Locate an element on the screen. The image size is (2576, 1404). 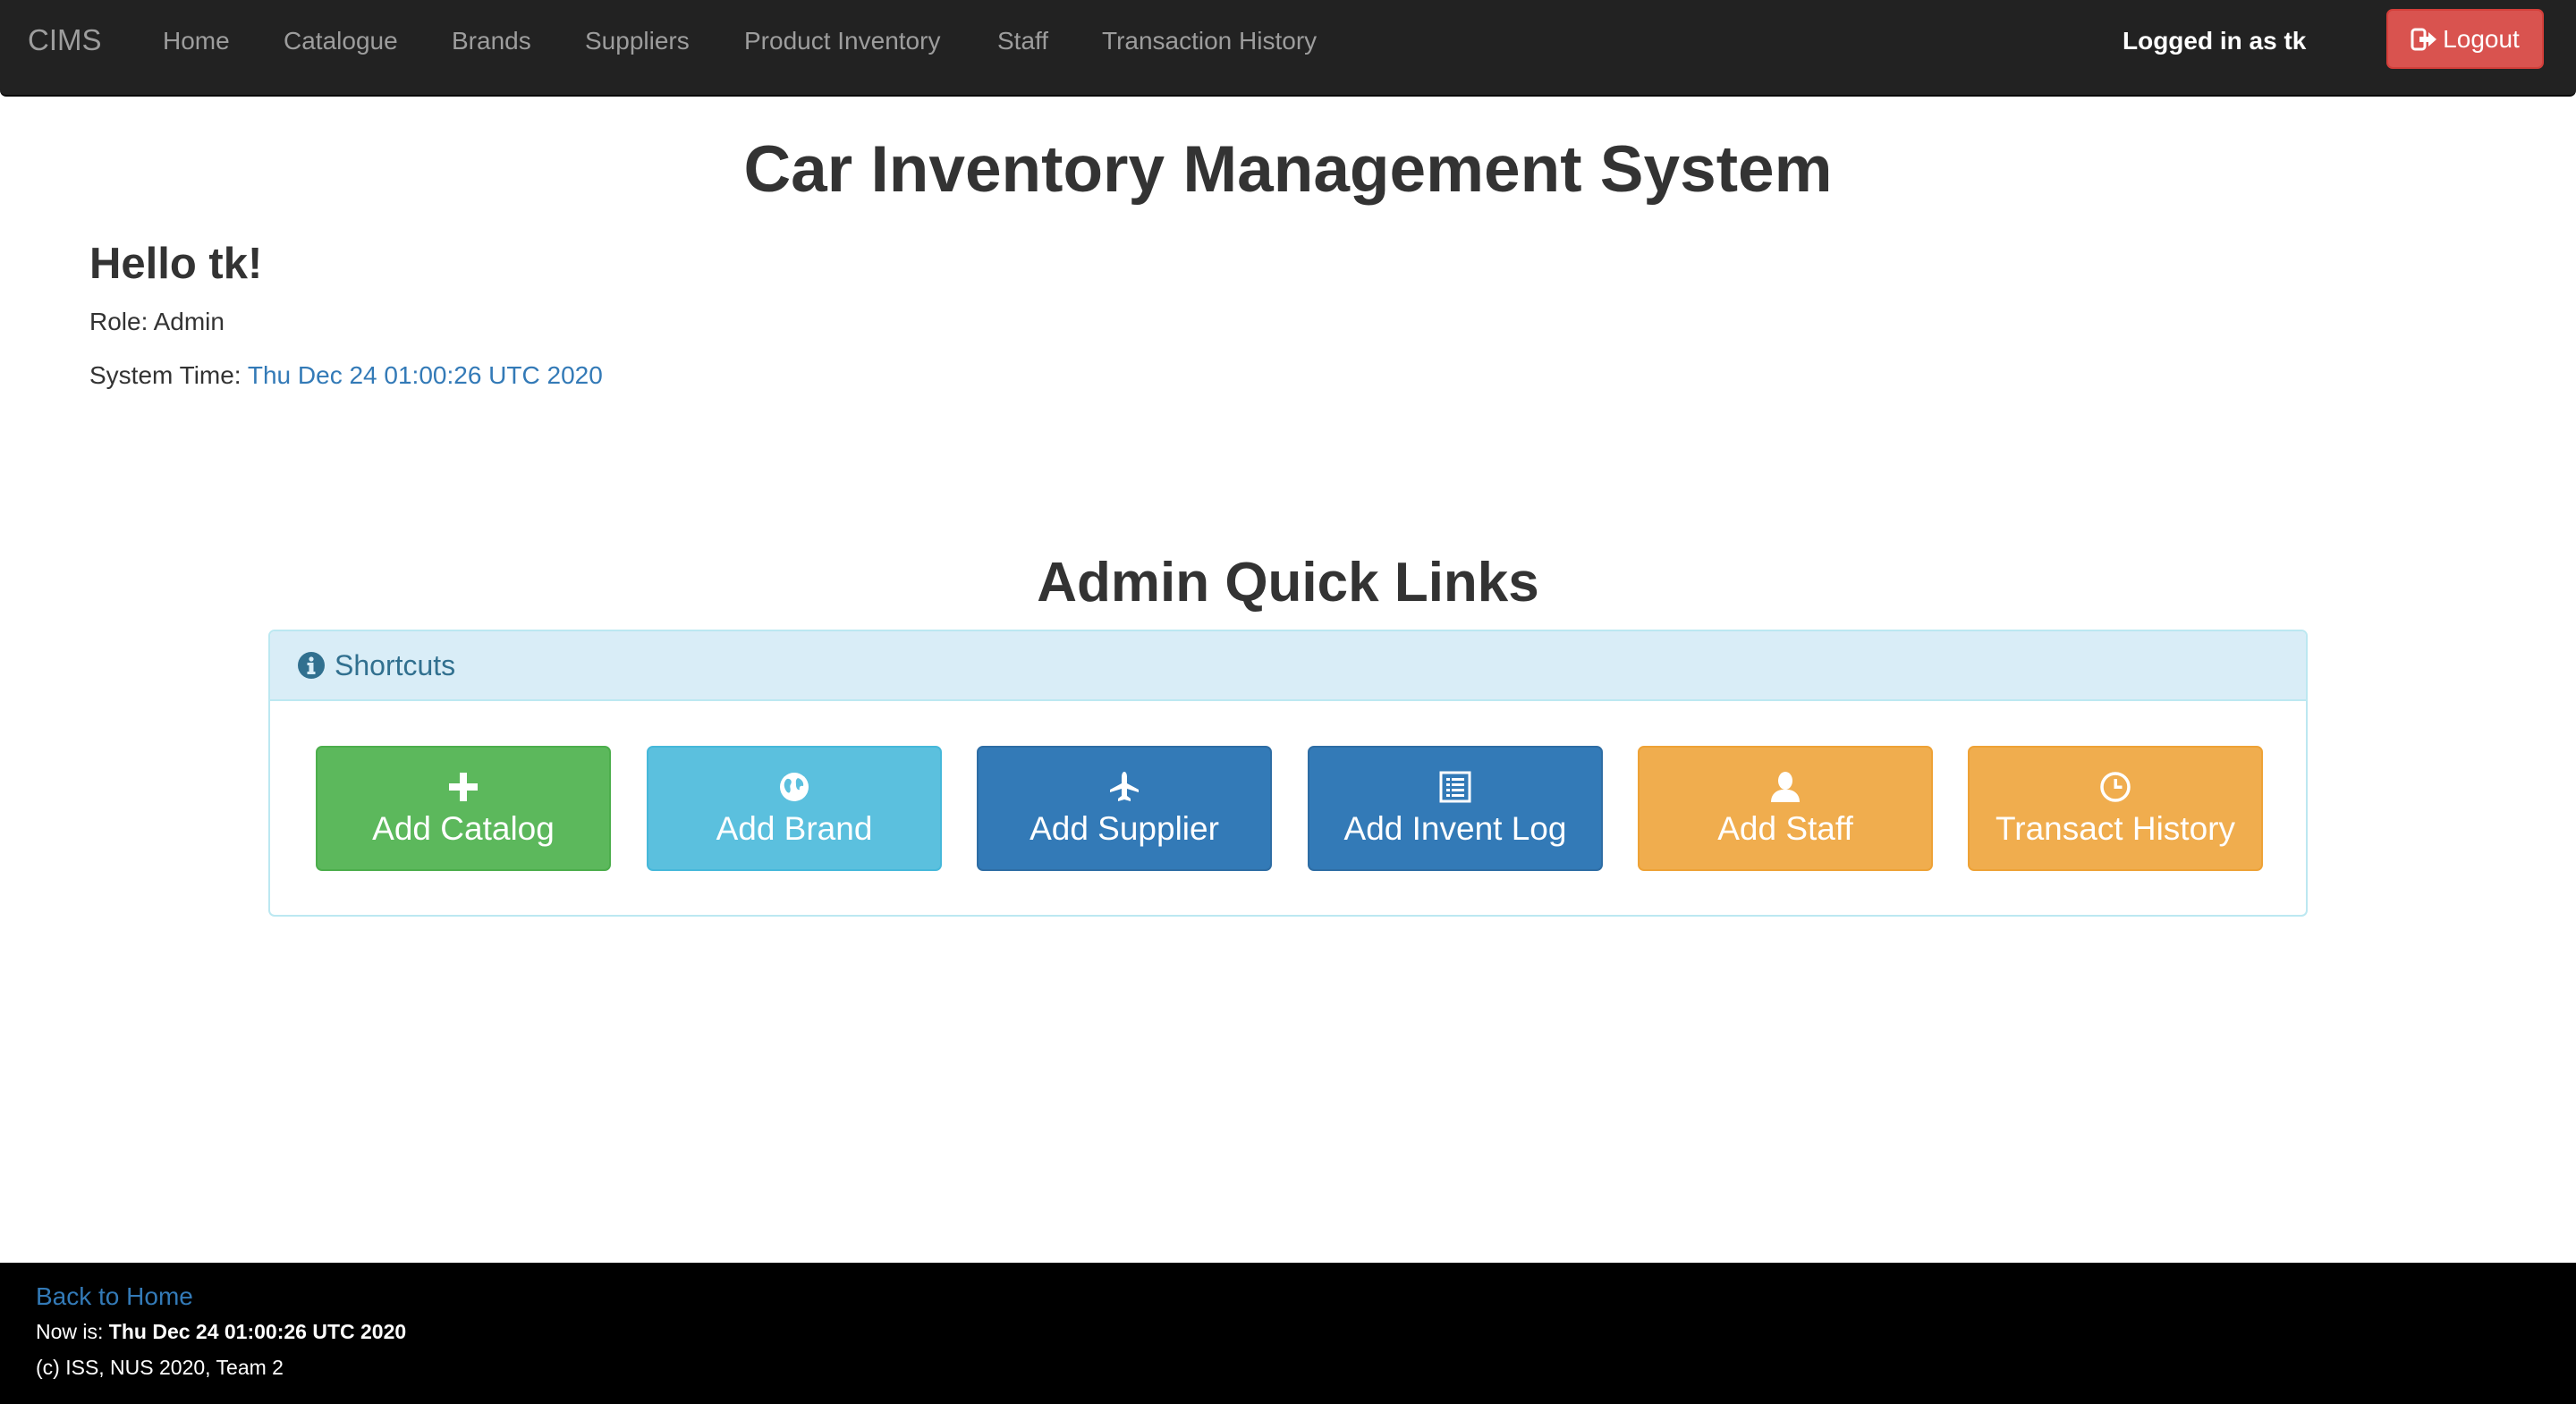
add-catalog-button: Add Catalog is located at coordinates (463, 808).